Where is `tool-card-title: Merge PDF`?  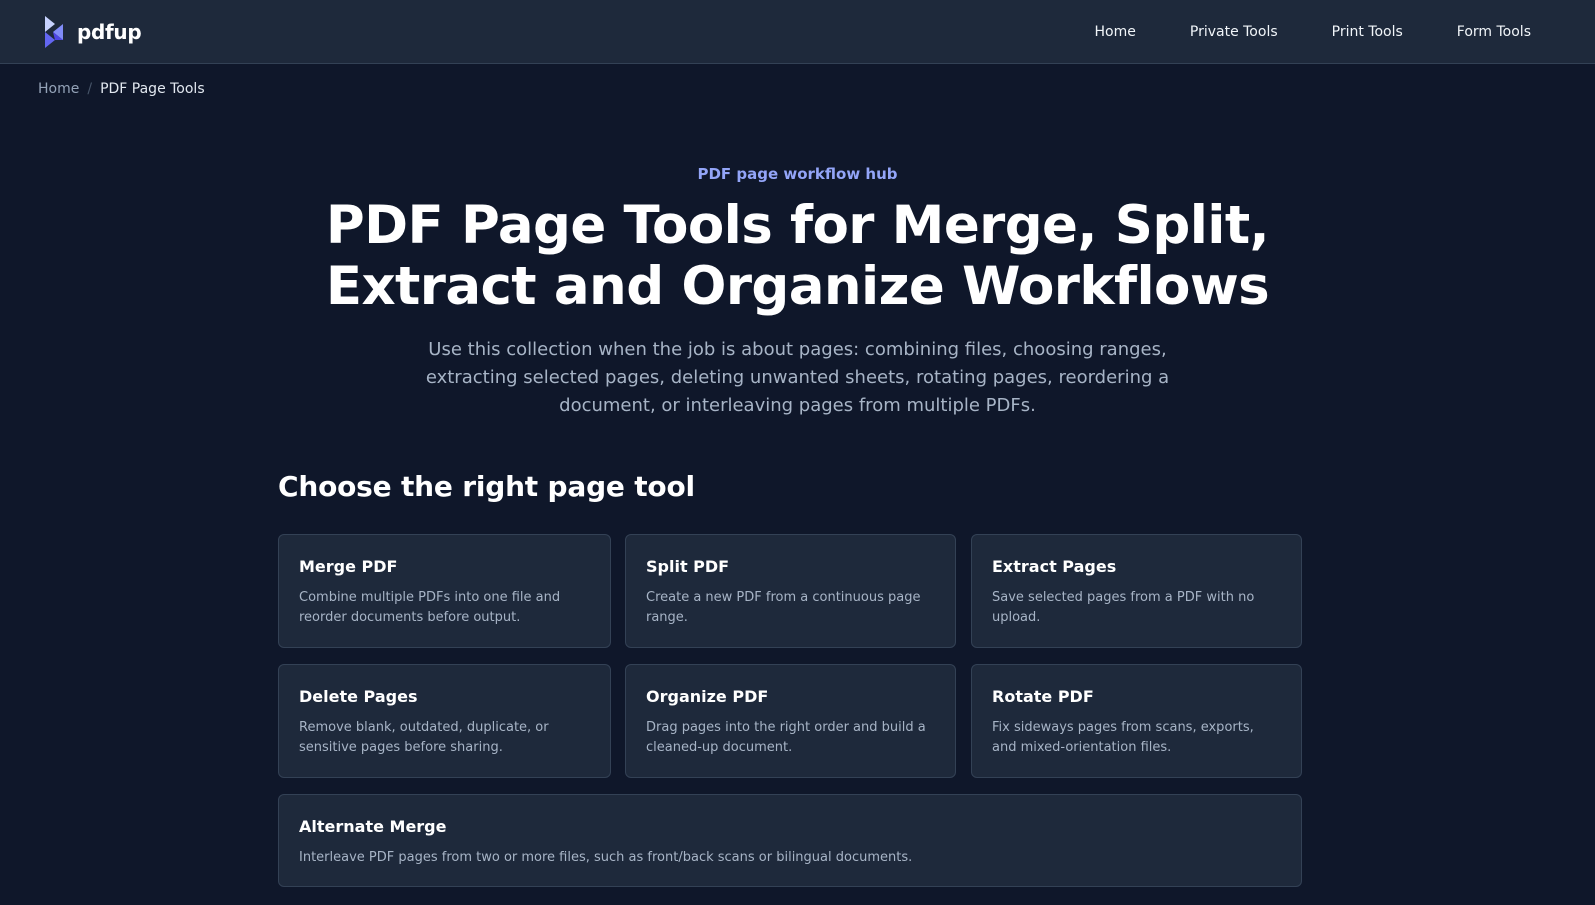 tool-card-title: Merge PDF is located at coordinates (348, 566).